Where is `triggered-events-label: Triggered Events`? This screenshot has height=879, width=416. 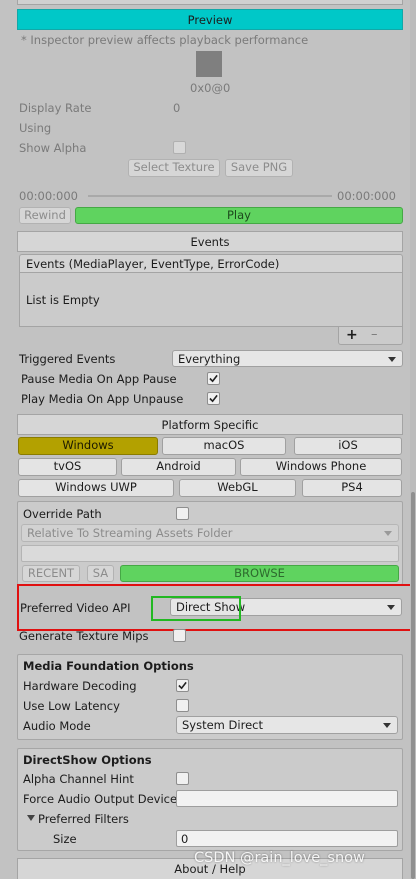 triggered-events-label: Triggered Events is located at coordinates (67, 359).